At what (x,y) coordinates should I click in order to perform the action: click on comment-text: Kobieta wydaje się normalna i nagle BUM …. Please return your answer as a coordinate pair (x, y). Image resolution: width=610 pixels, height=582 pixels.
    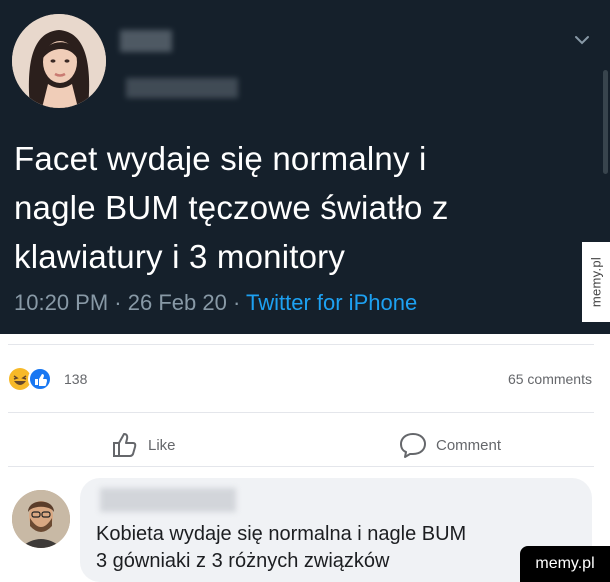
    Looking at the image, I should click on (311, 548).